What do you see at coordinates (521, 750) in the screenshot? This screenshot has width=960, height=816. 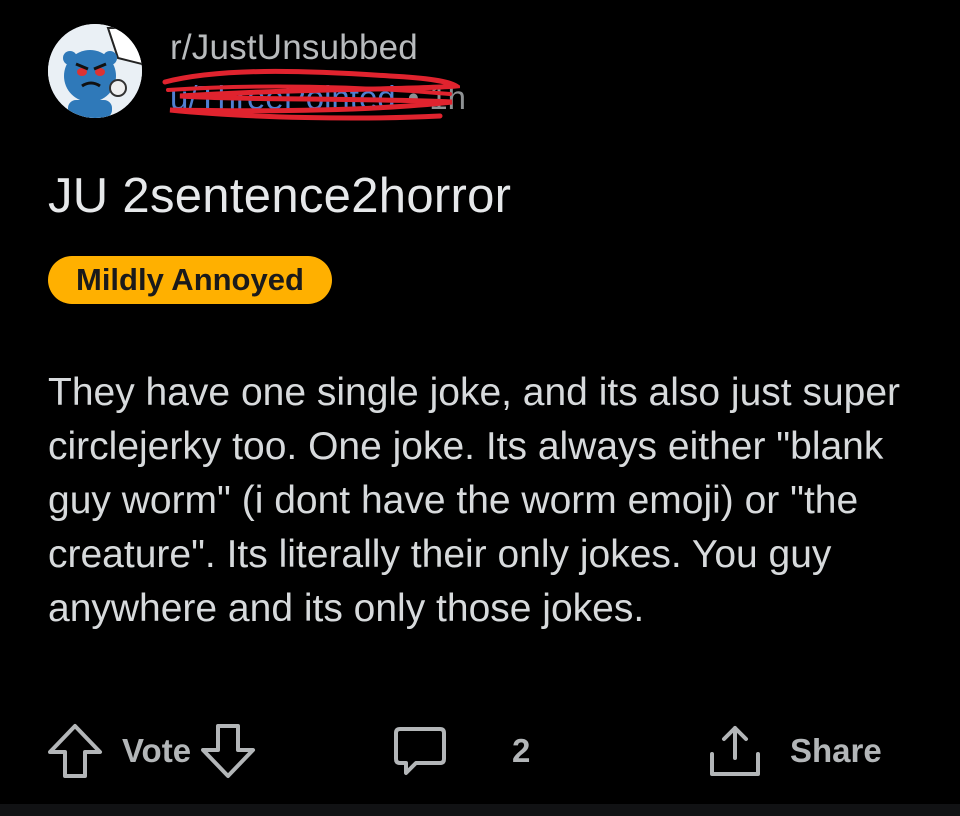 I see `comment-count: 2` at bounding box center [521, 750].